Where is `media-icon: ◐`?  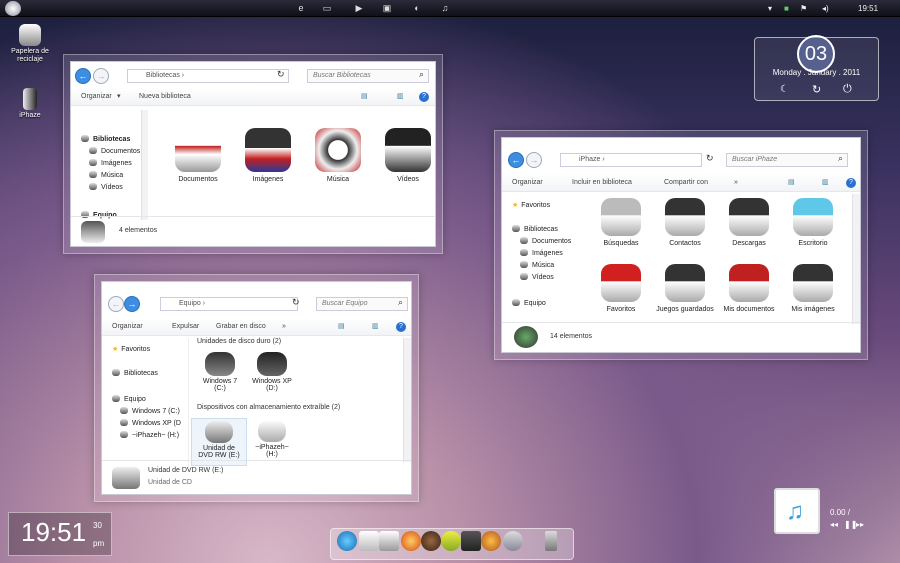
media-icon: ◐ is located at coordinates (417, 8).